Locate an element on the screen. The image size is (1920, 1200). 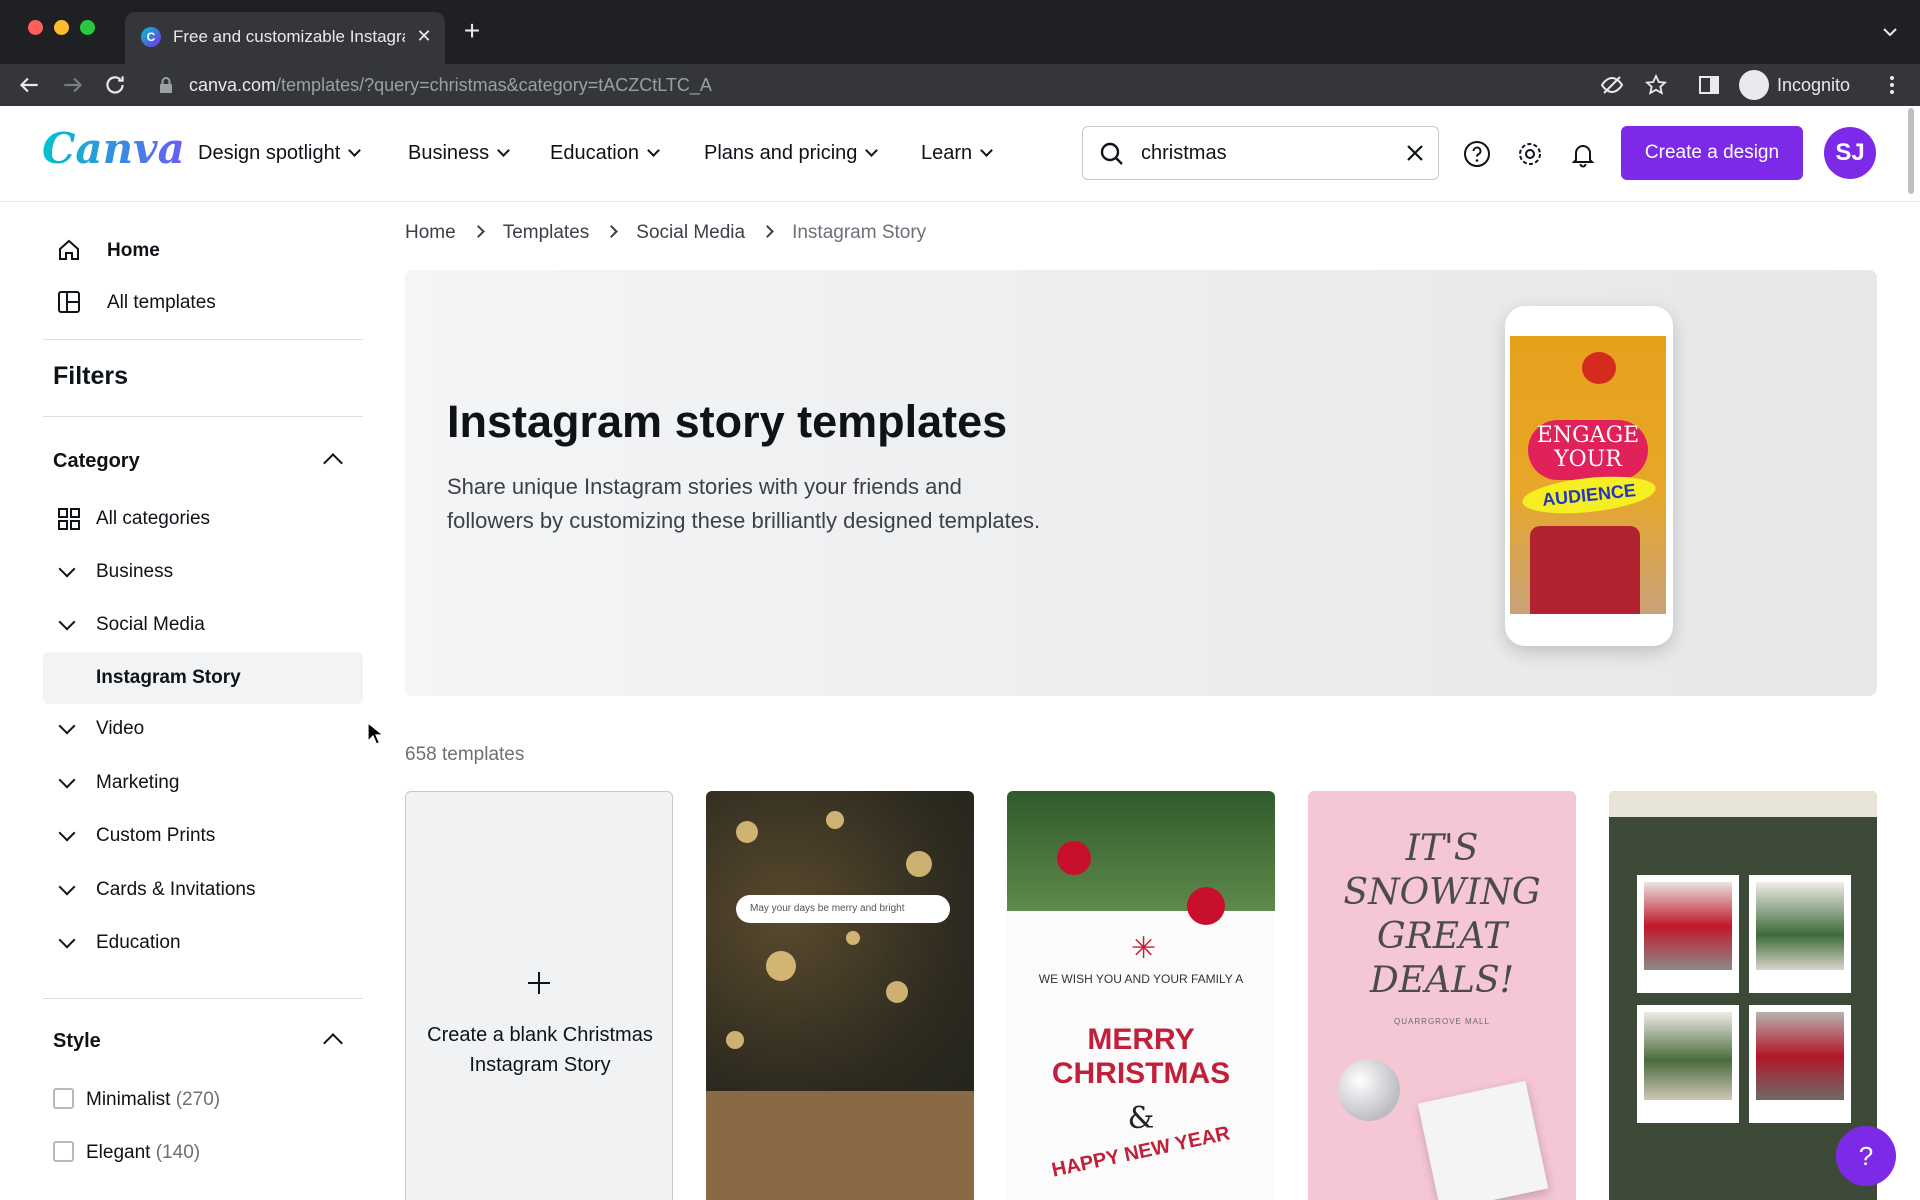
incognito-icon is located at coordinates (1754, 85).